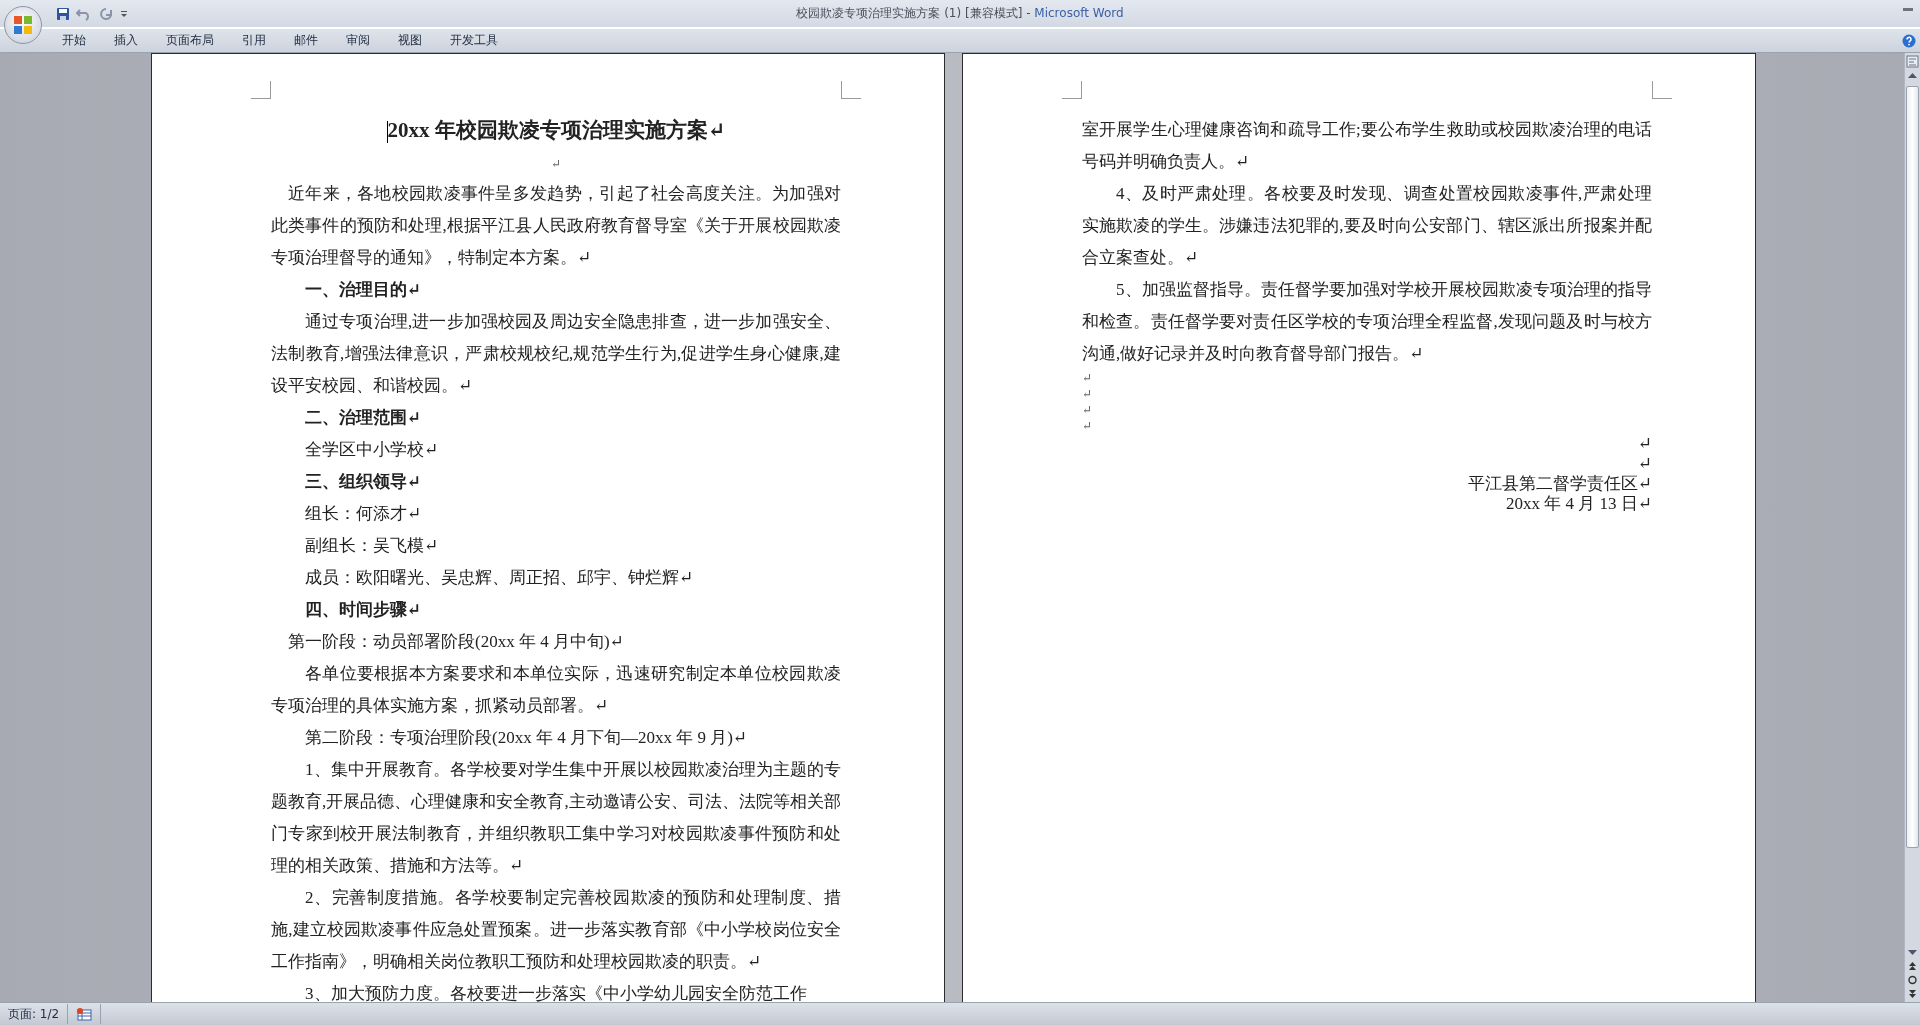  Describe the element at coordinates (556, 354) in the screenshot. I see `paragraph: 通过专项治理,进一步加强校园及周边安全隐患排查，进一步加强安全、法制教育,增强法律意识，严肃校规校纪,规范学生行为,促进学生身心健康,建设平安校园、和谐校园。↵` at that location.